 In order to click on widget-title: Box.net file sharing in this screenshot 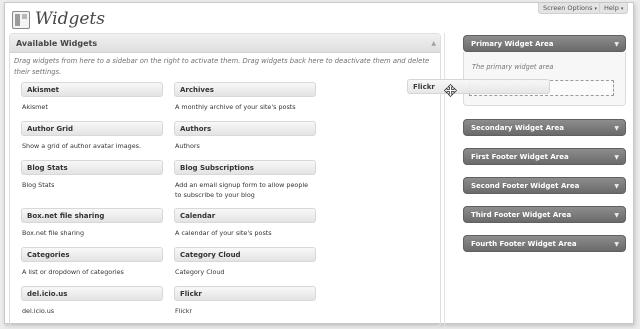, I will do `click(92, 215)`.